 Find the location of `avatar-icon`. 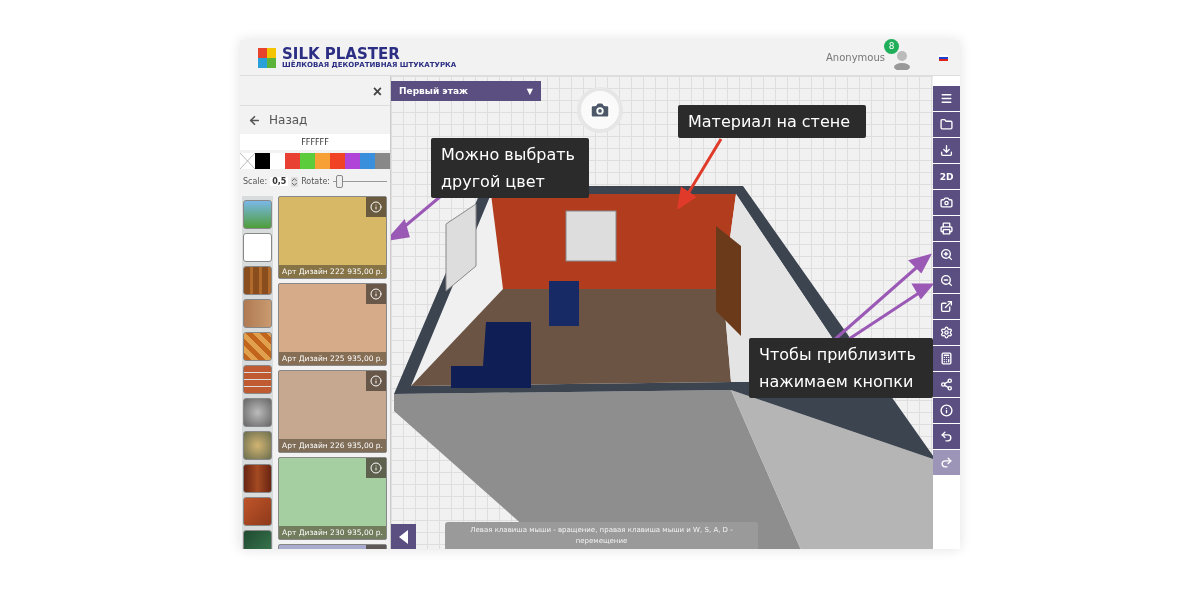

avatar-icon is located at coordinates (902, 59).